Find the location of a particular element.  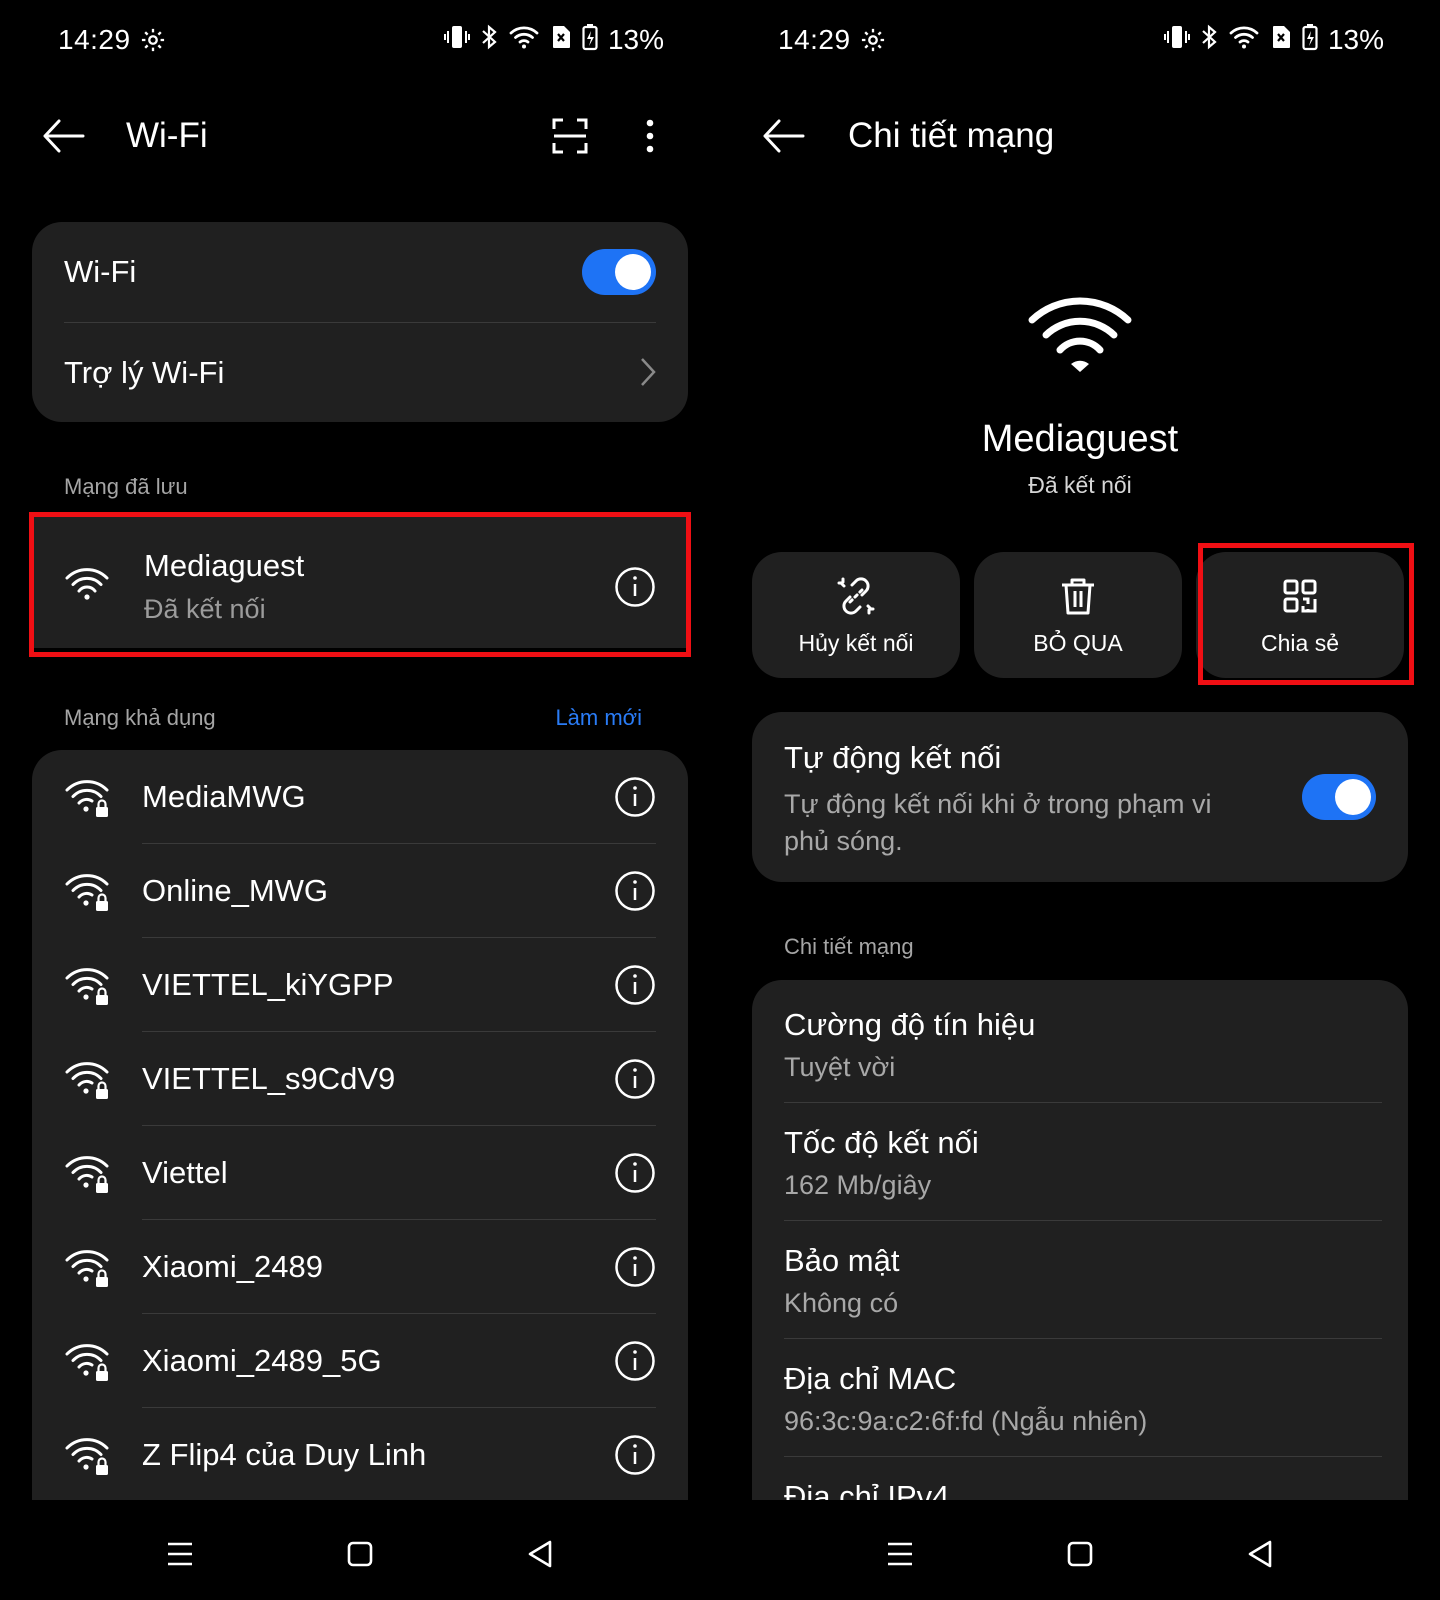

auto-connect-title: Tự động kết nối is located at coordinates (893, 757).